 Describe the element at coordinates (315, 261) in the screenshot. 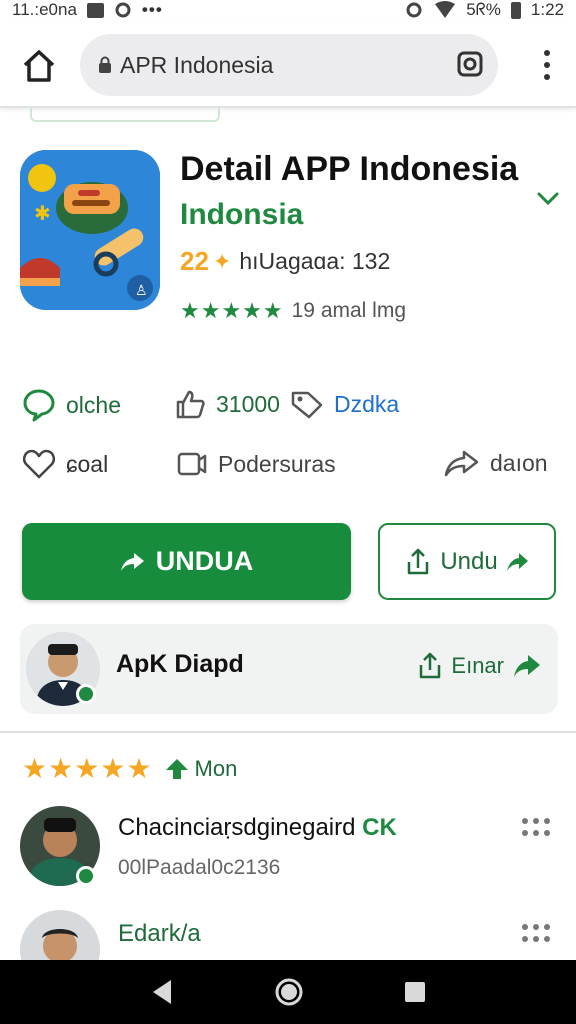

I see `rating-label: hıUagaɑa: 132` at that location.